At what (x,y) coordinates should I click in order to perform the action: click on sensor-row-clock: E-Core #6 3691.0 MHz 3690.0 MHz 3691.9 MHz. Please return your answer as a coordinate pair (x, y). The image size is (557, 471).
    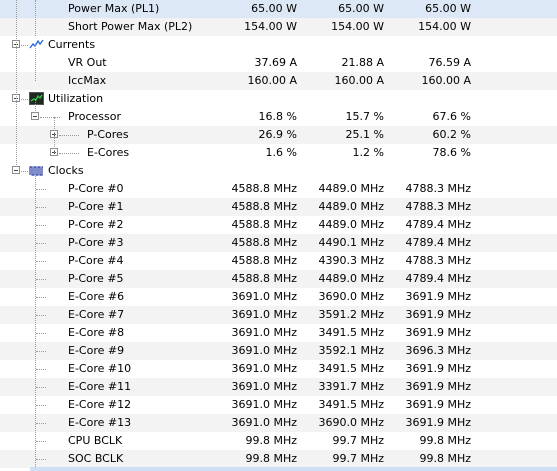
    Looking at the image, I should click on (278, 297).